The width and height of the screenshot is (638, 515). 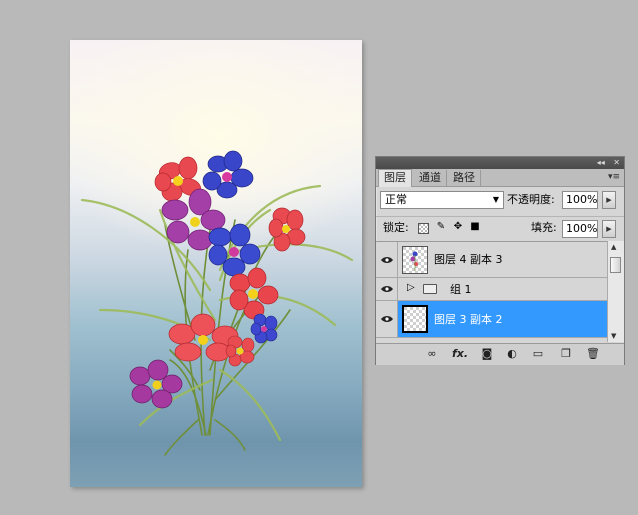 What do you see at coordinates (615, 265) in the screenshot?
I see `scroll-thumb` at bounding box center [615, 265].